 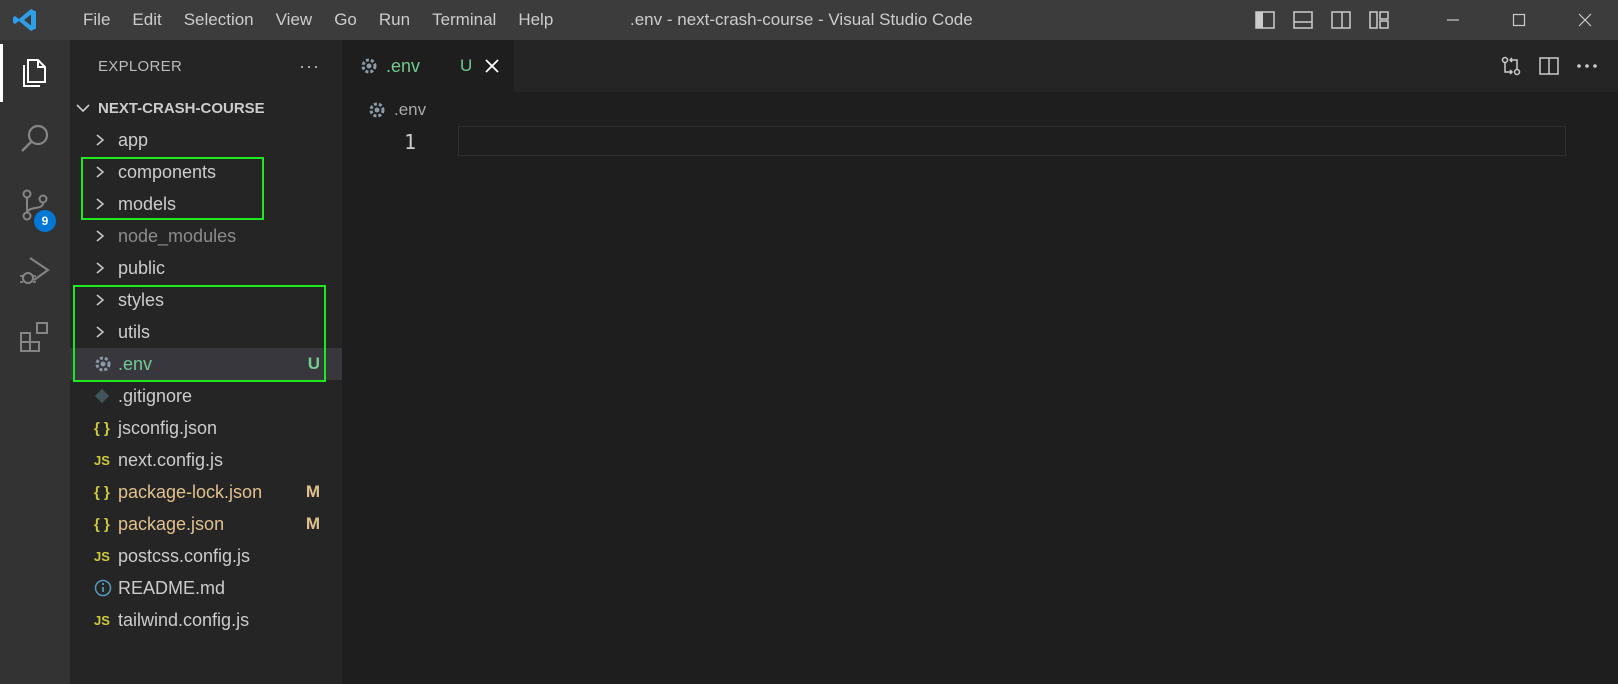 I want to click on tree-item-package-json: { } package.json M, so click(x=206, y=524).